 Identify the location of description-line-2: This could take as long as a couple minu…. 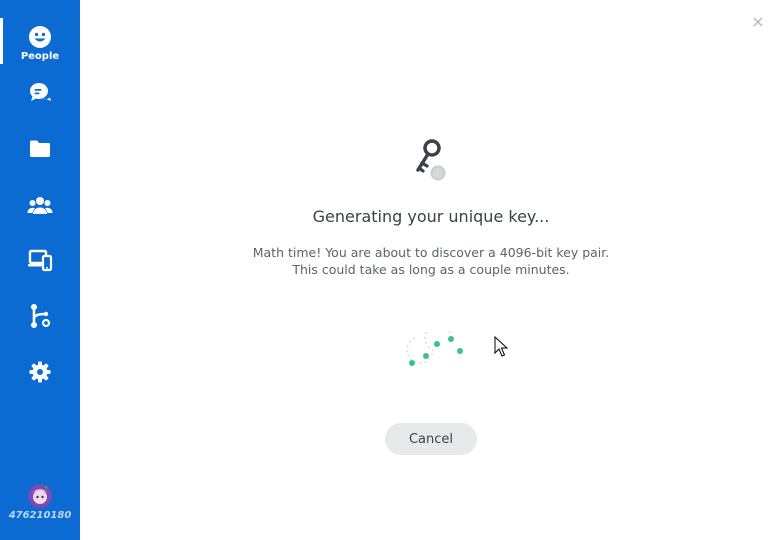
(431, 269).